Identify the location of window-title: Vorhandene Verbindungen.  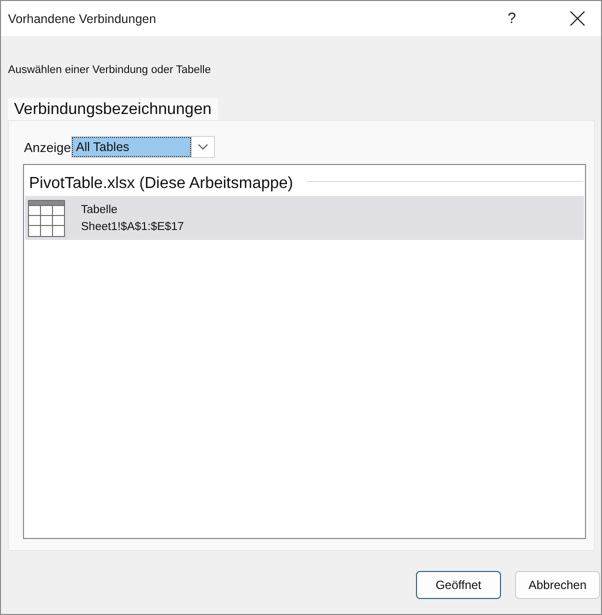
(83, 19).